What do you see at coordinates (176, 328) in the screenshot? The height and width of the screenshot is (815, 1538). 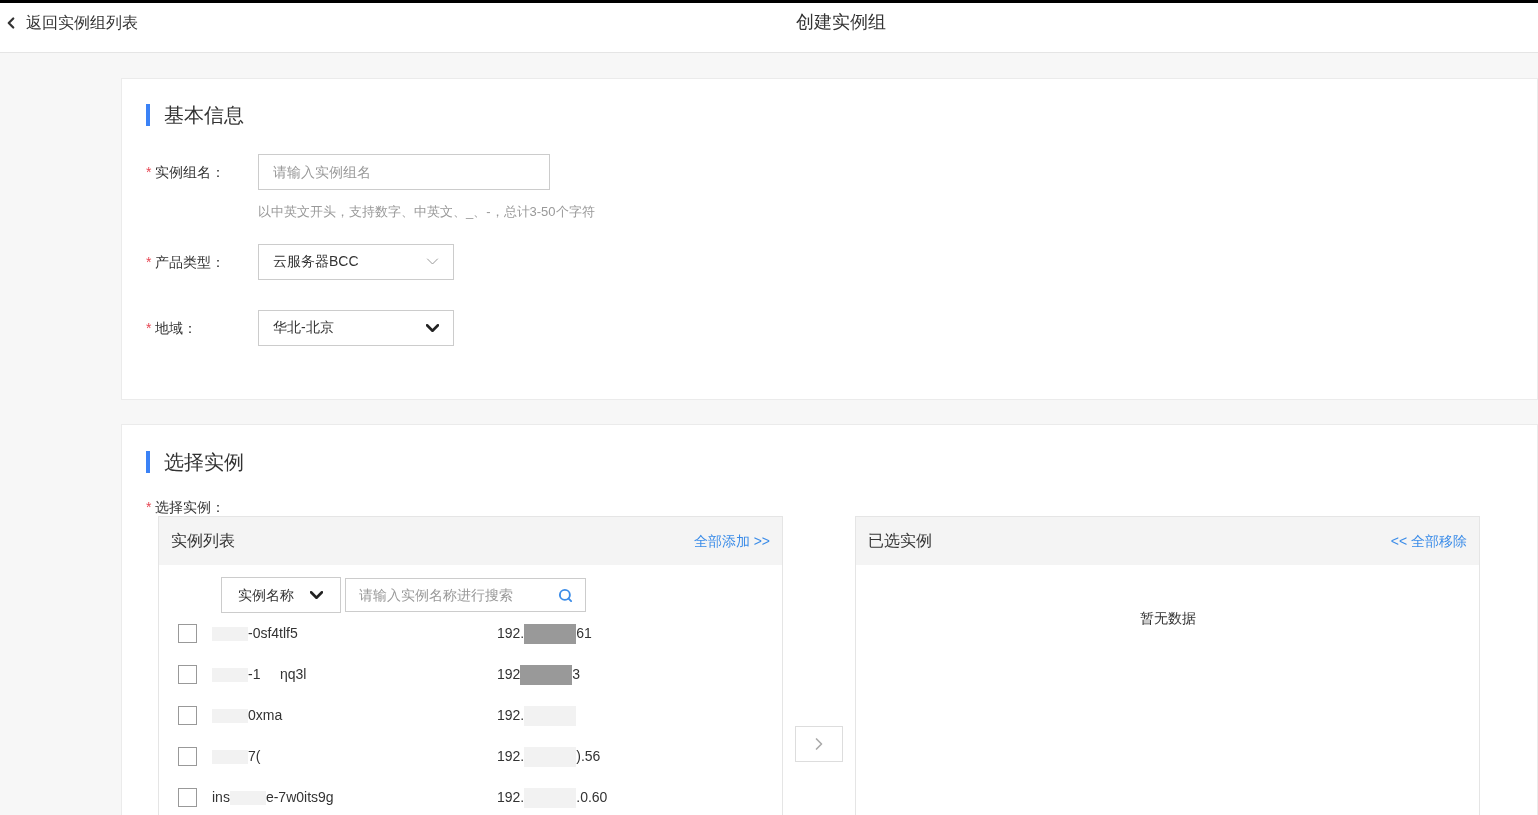 I see `field-label: 地域：` at bounding box center [176, 328].